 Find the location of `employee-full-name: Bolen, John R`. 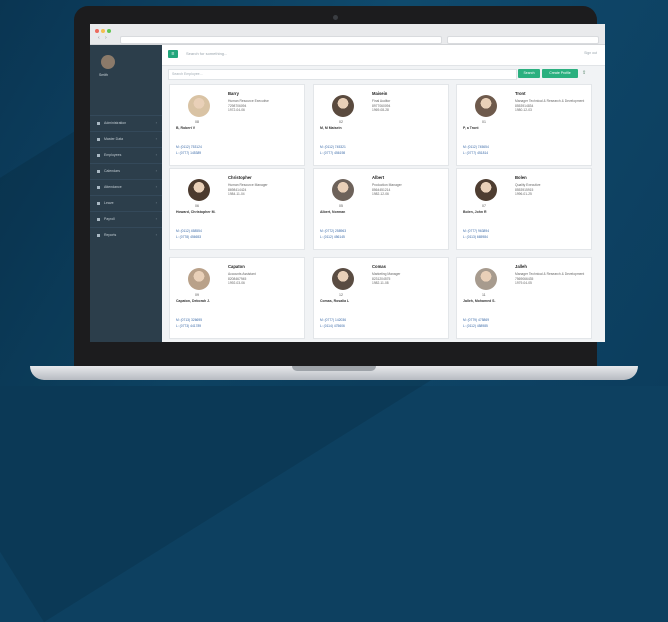

employee-full-name: Bolen, John R is located at coordinates (475, 212).